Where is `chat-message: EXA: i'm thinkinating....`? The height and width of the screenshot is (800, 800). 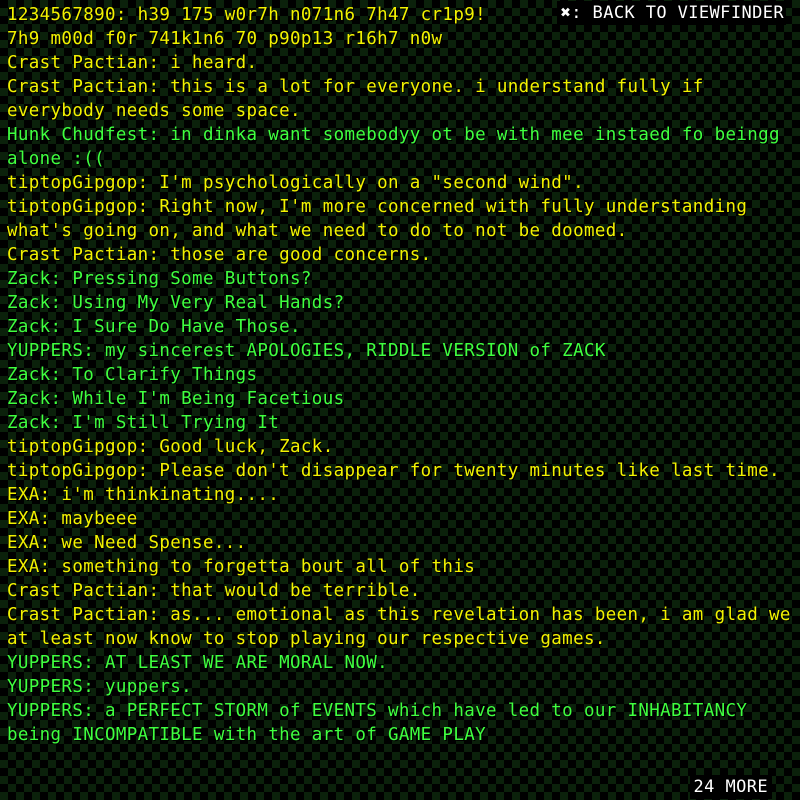
chat-message: EXA: i'm thinkinating.... is located at coordinates (143, 495).